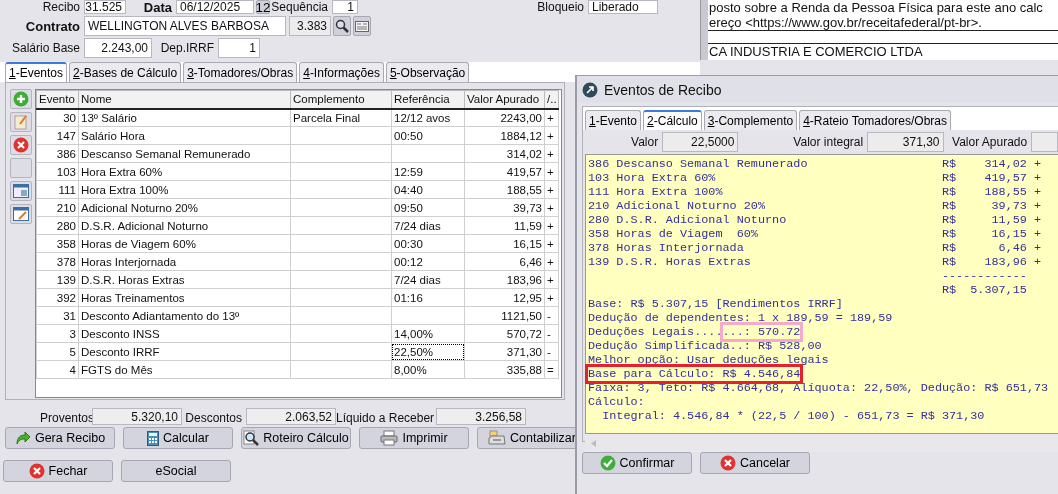  Describe the element at coordinates (613, 120) in the screenshot. I see `tab: 1-Evento` at that location.